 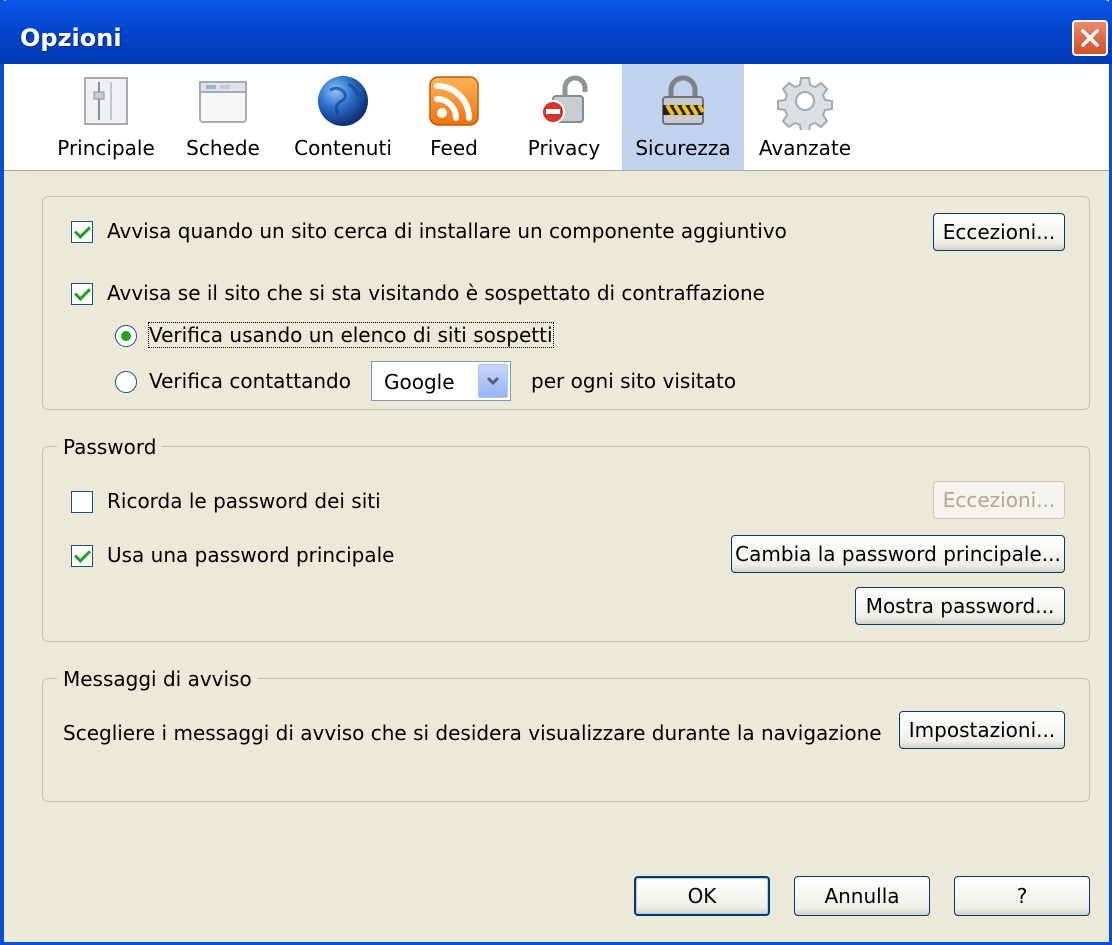 I want to click on tab-contenuti: Contenuti, so click(x=343, y=117).